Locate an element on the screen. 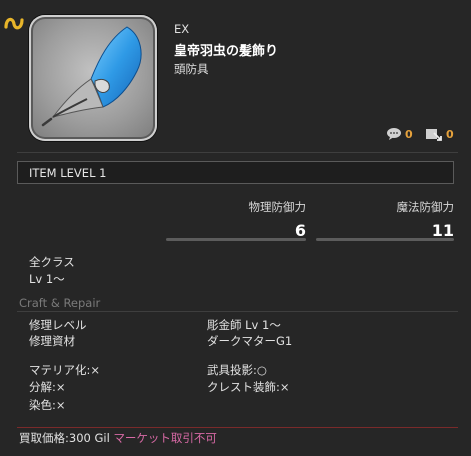 The height and width of the screenshot is (456, 471). repair-level-label: 修理レベル is located at coordinates (58, 325).